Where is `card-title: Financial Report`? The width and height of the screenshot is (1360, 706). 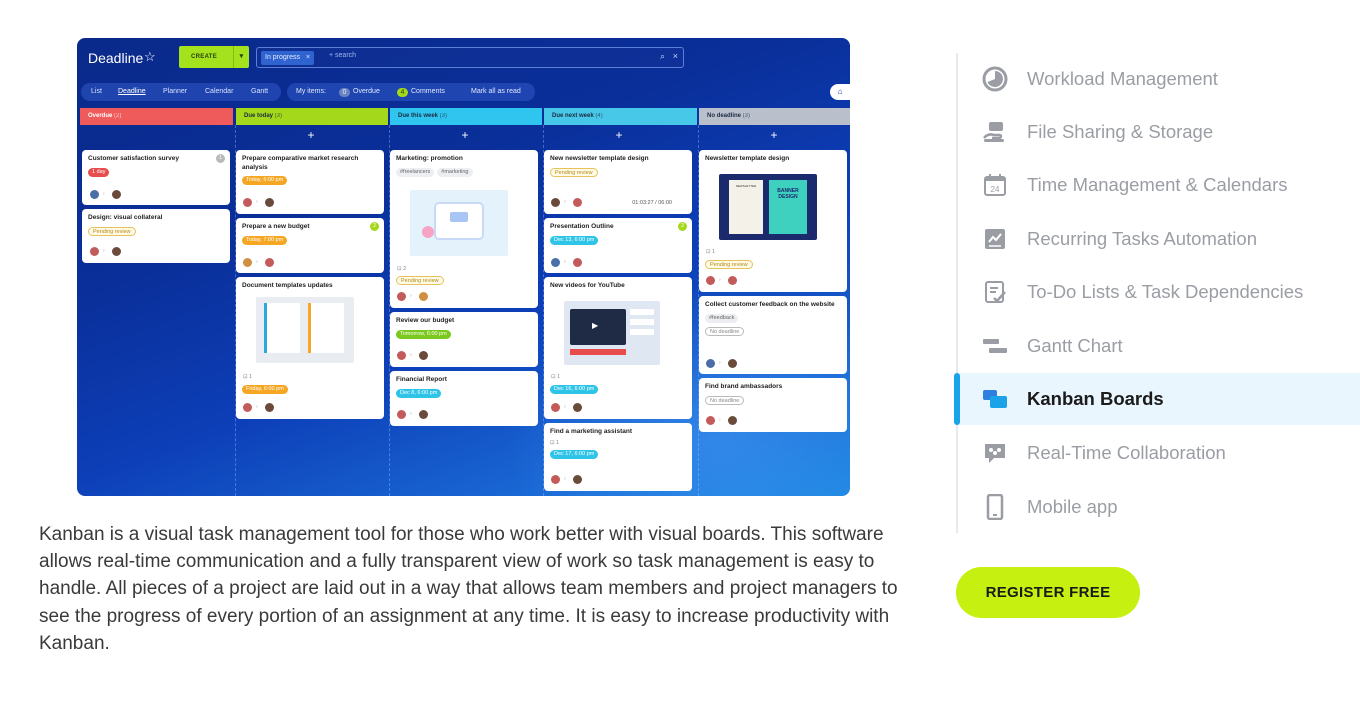
card-title: Financial Report is located at coordinates (421, 379).